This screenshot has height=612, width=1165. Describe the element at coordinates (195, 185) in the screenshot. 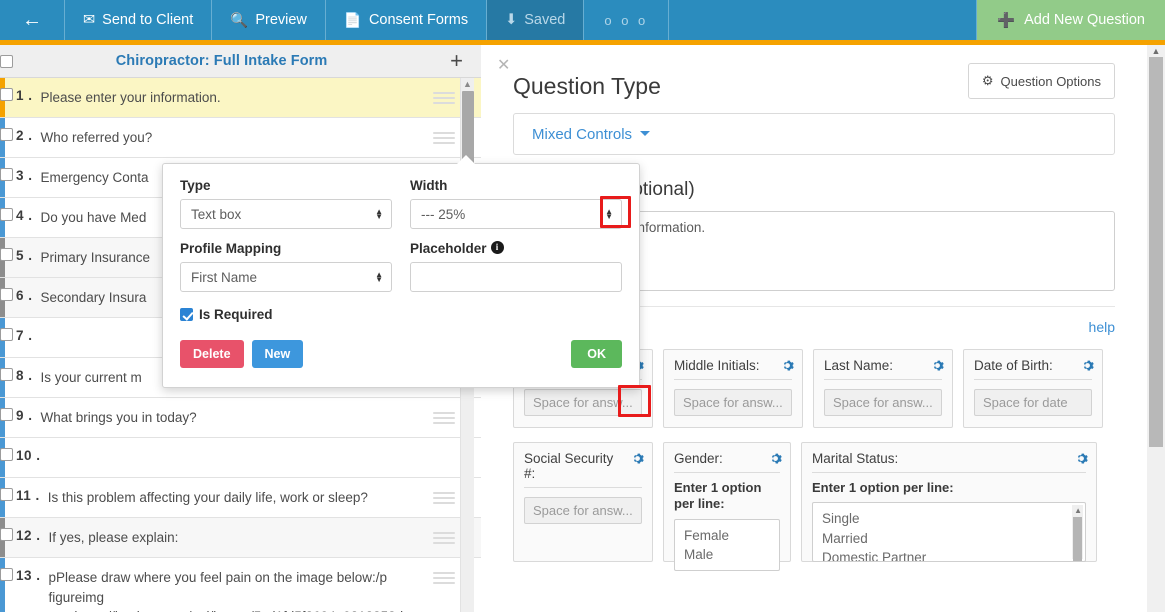

I see `type-label: Type` at that location.